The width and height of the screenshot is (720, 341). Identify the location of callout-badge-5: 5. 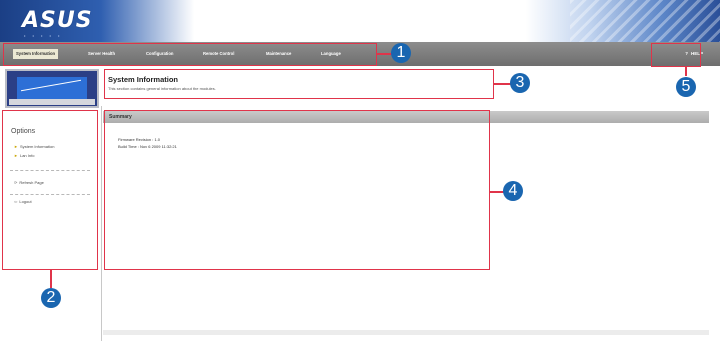
(686, 87).